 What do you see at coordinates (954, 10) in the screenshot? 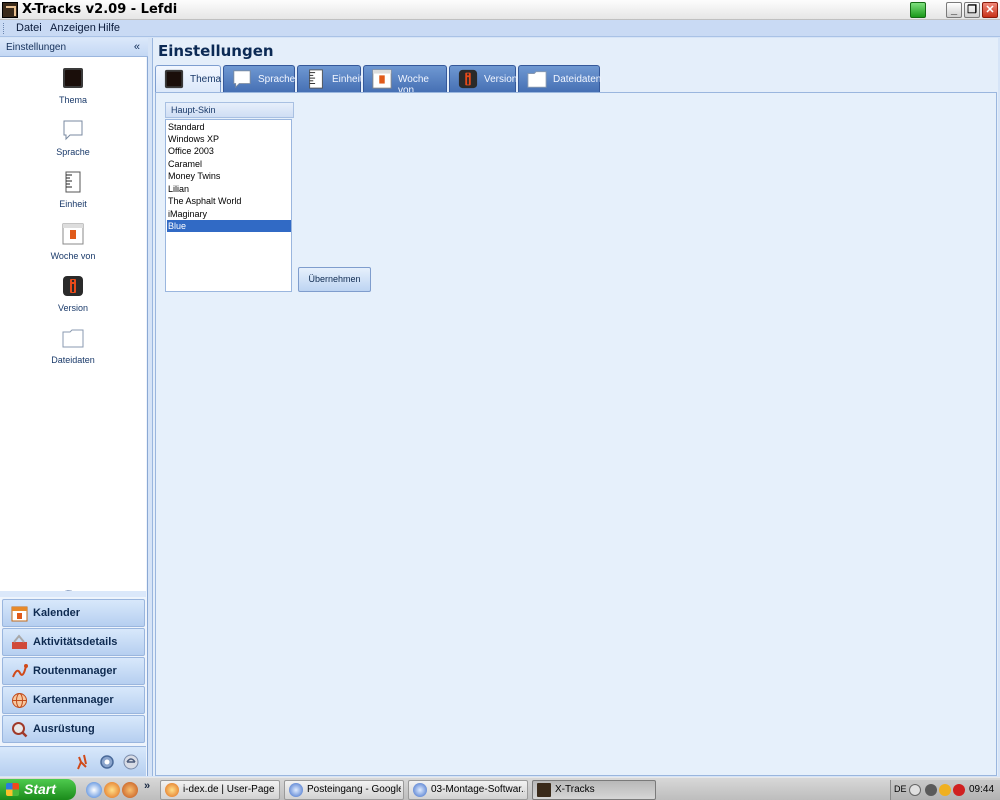
I see `minimize-button: _` at bounding box center [954, 10].